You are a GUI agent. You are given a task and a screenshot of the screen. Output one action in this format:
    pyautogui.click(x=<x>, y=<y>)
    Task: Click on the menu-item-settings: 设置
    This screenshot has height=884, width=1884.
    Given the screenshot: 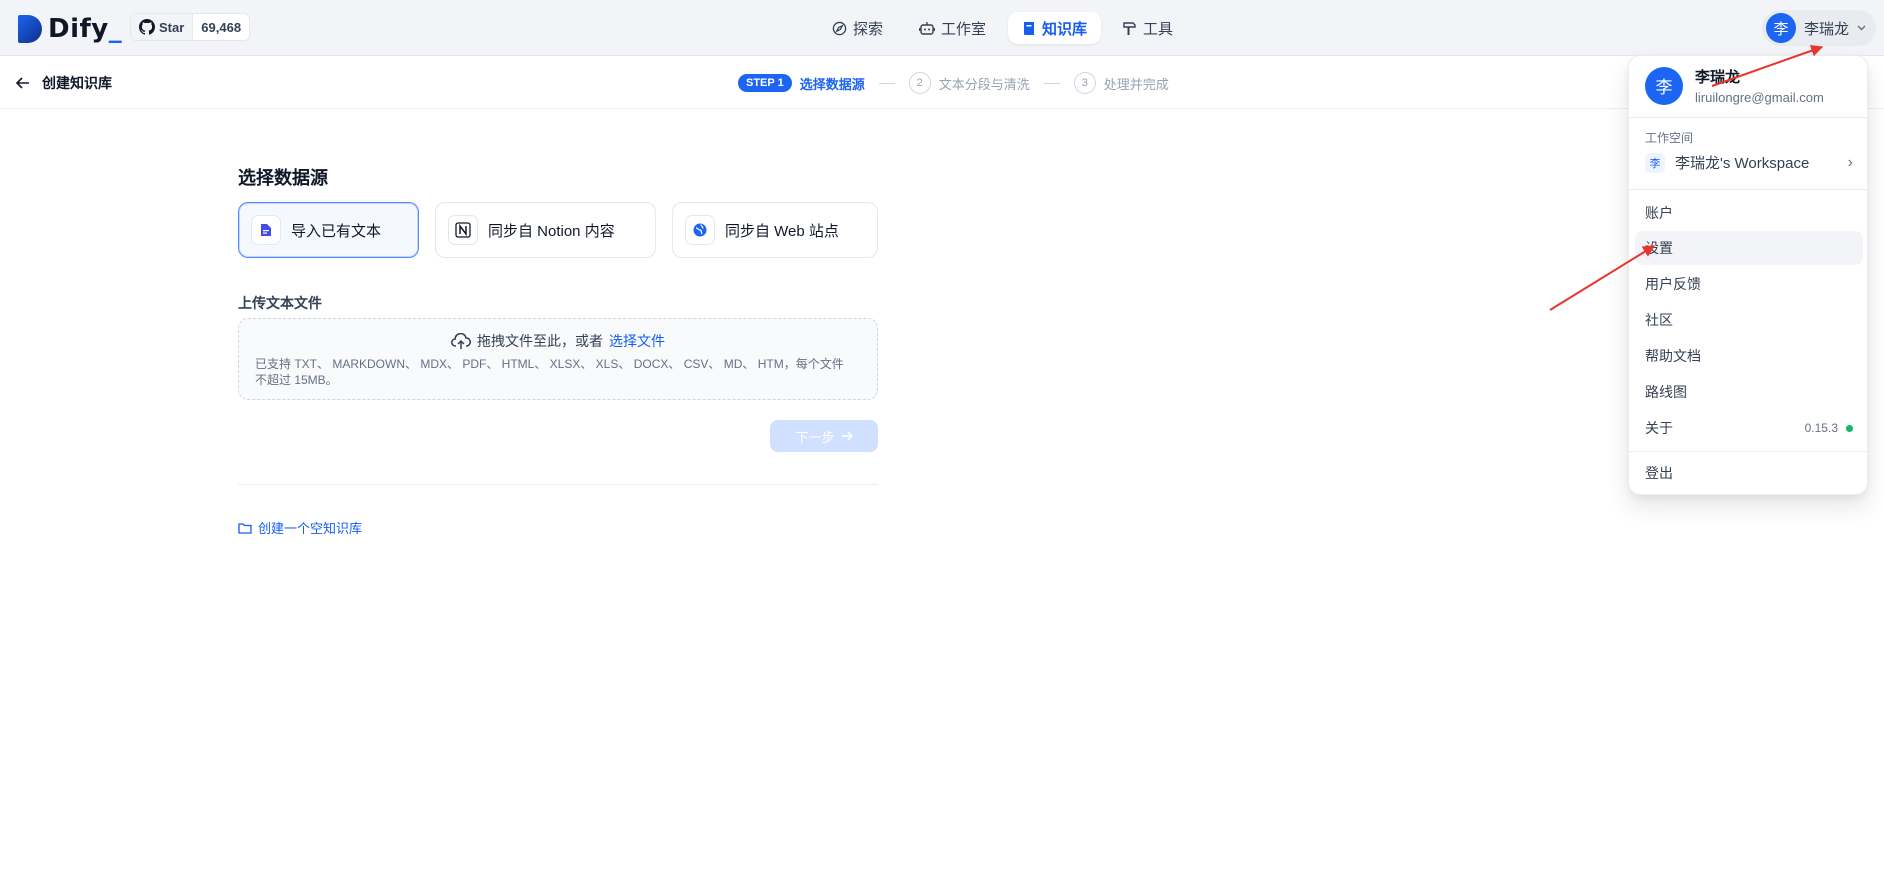 What is the action you would take?
    pyautogui.click(x=1749, y=248)
    